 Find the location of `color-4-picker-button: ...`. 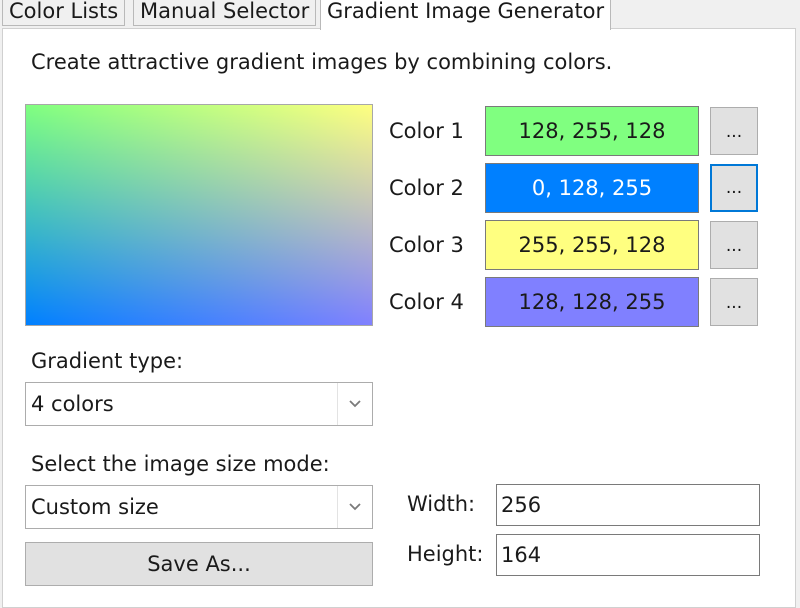

color-4-picker-button: ... is located at coordinates (734, 302).